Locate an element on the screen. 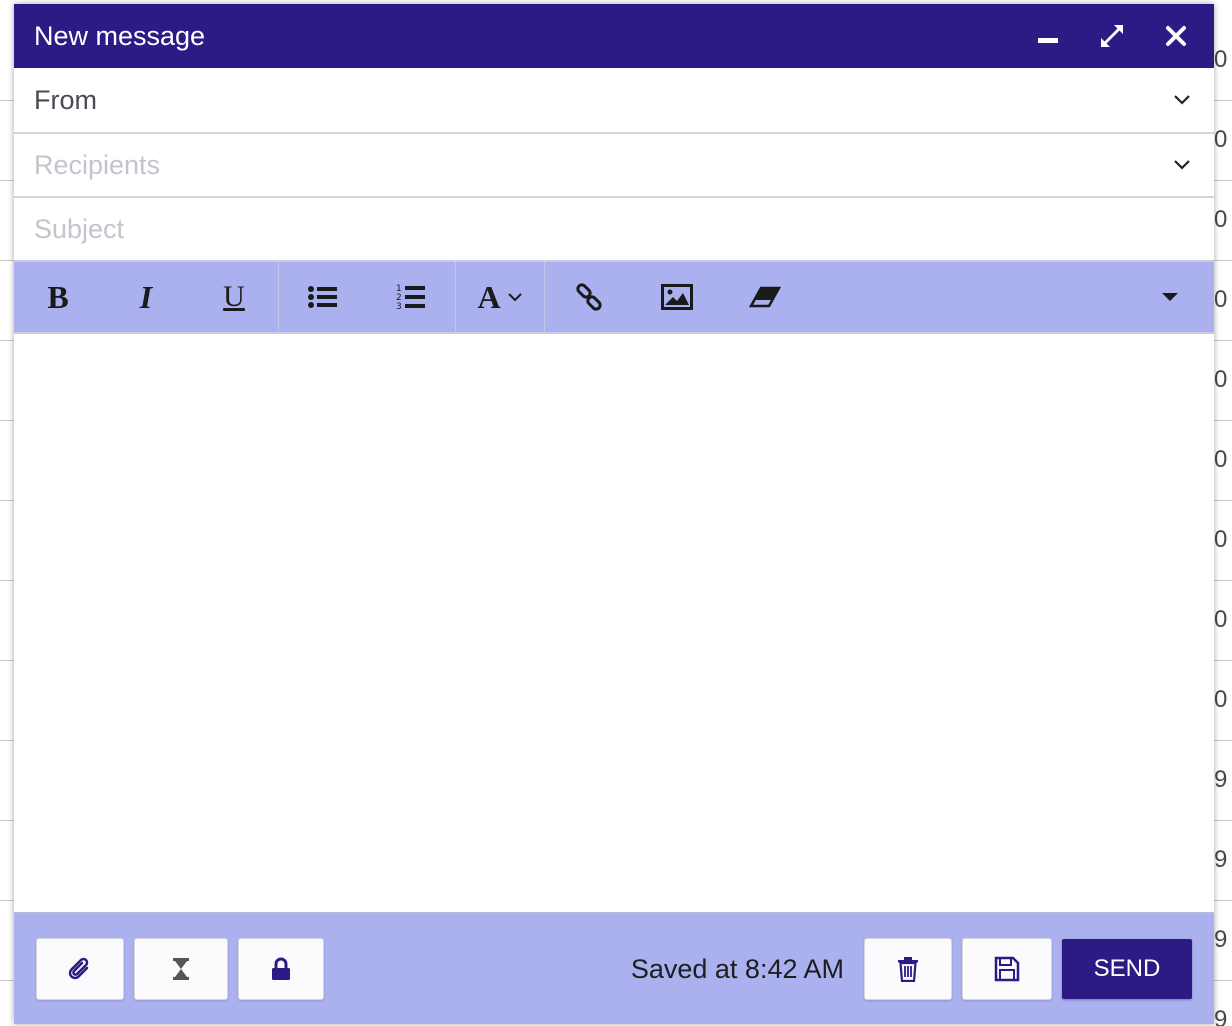 The height and width of the screenshot is (1026, 1232). clear-formatting-button is located at coordinates (765, 297).